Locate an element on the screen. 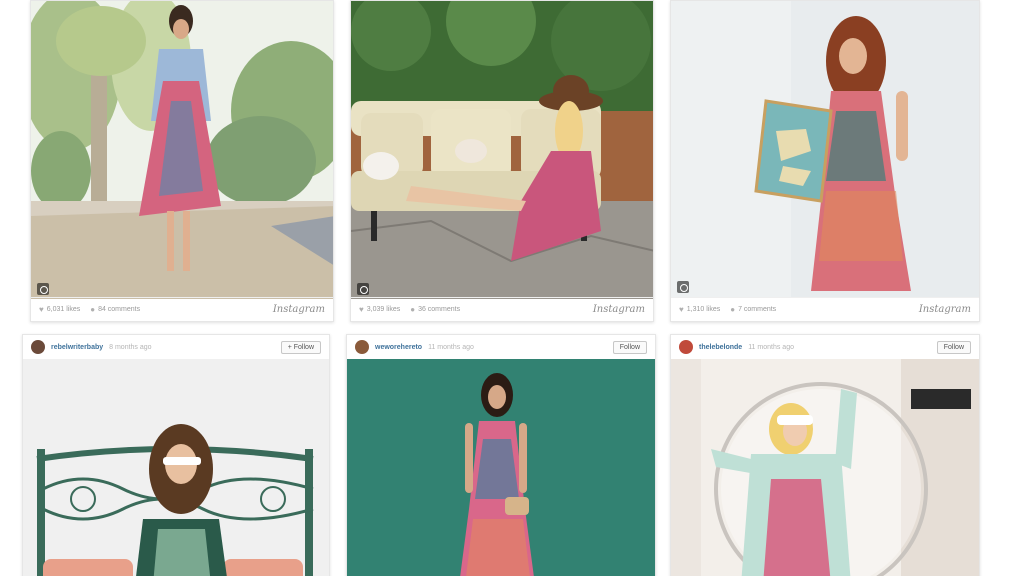  post-card: weworehereto 11 months ago Follow is located at coordinates (501, 455).